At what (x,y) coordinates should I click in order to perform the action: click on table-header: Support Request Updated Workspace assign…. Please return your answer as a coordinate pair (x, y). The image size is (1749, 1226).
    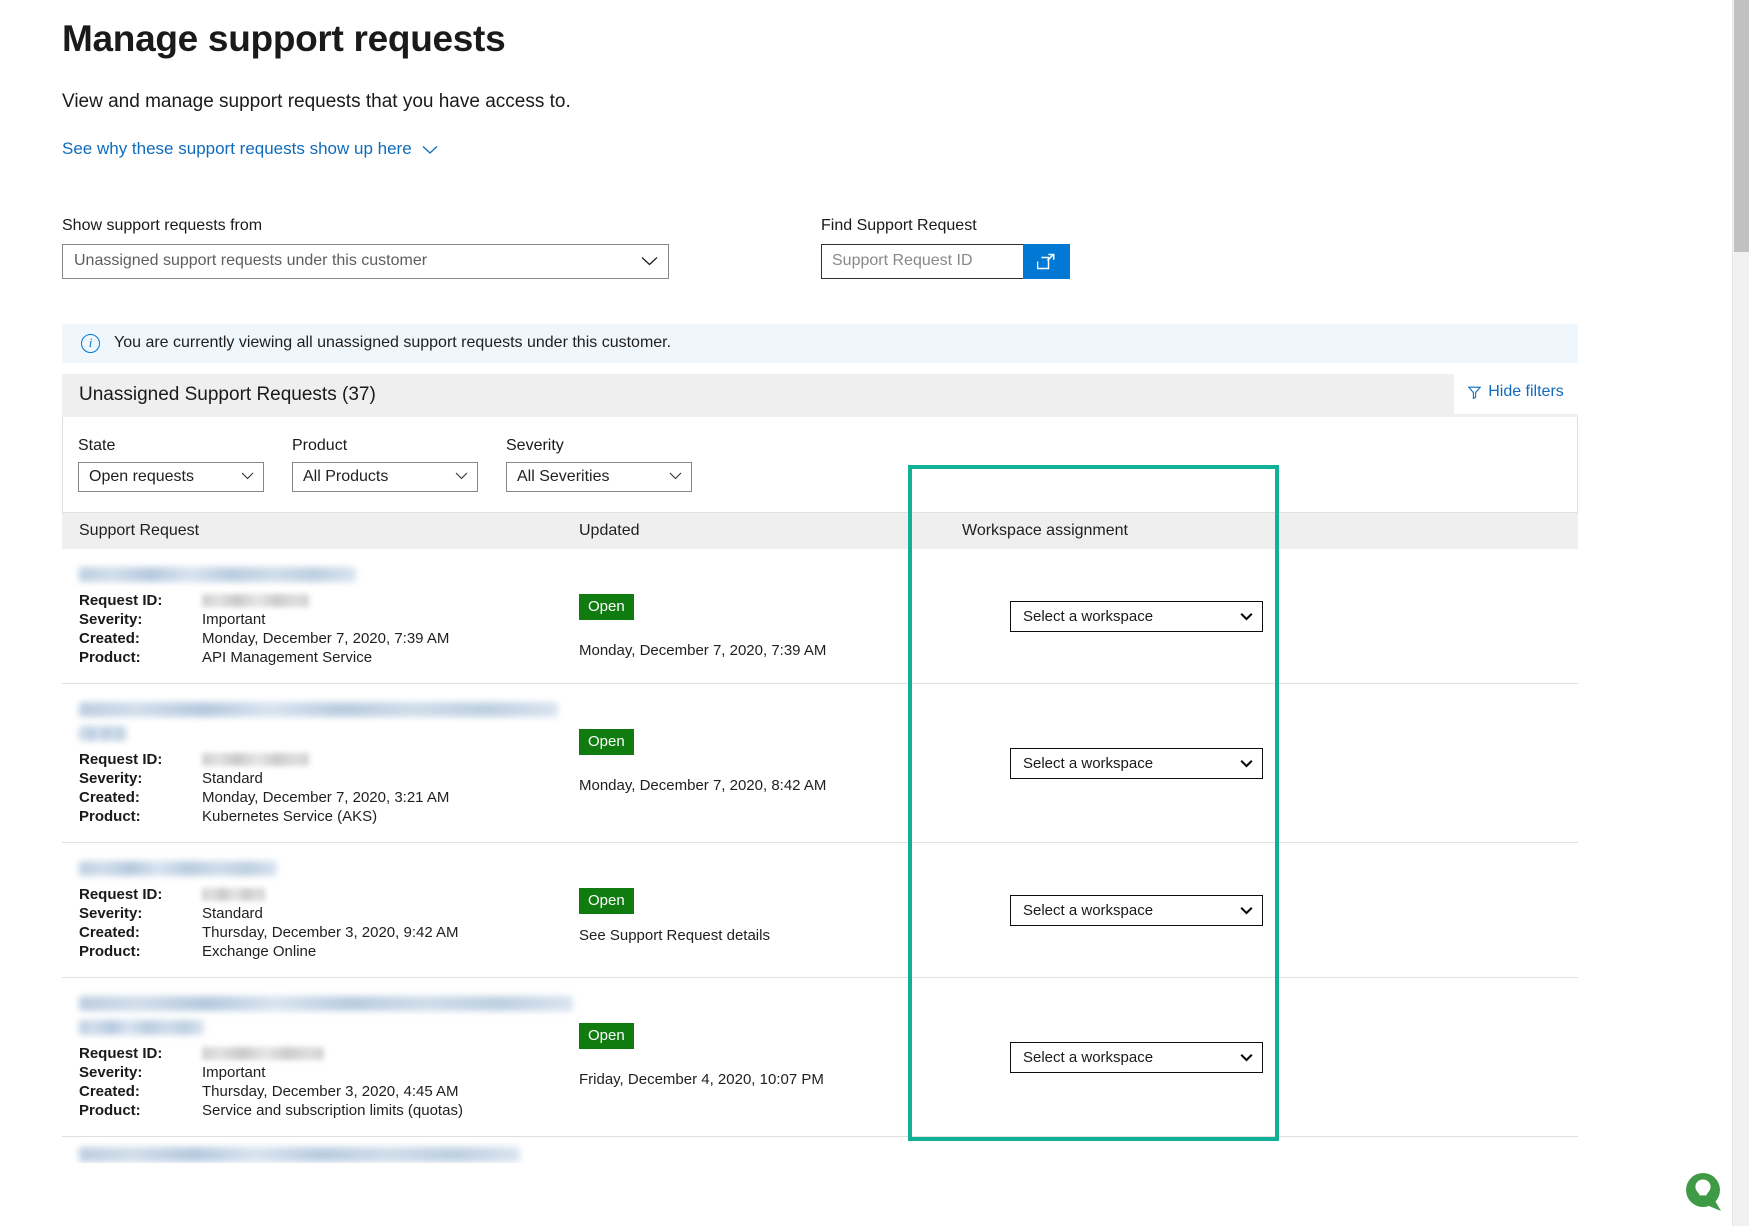
    Looking at the image, I should click on (820, 530).